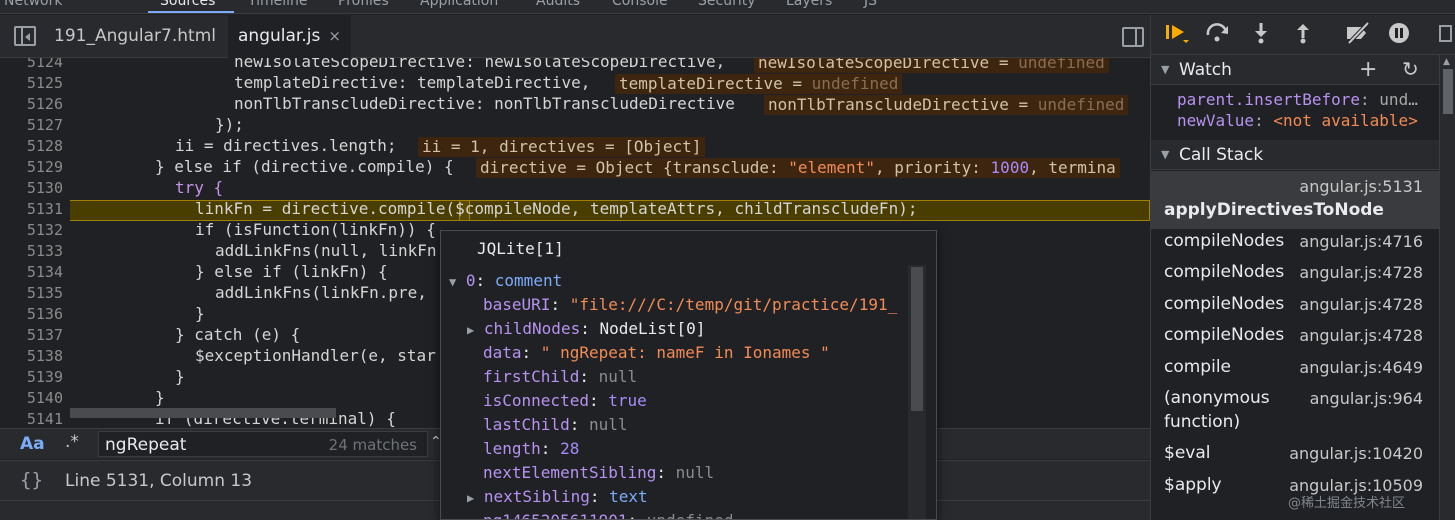 This screenshot has height=520, width=1455. Describe the element at coordinates (1202, 422) in the screenshot. I see `call-frame-function: function)` at that location.